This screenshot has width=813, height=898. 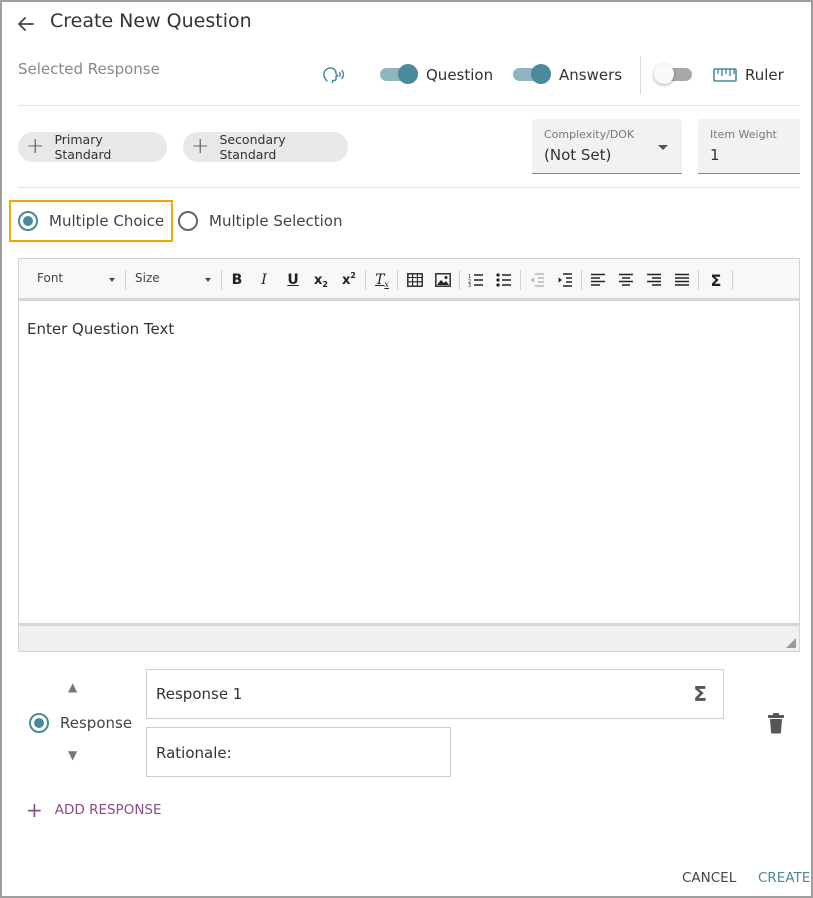 I want to click on numbered-list-icon: 123, so click(x=476, y=280).